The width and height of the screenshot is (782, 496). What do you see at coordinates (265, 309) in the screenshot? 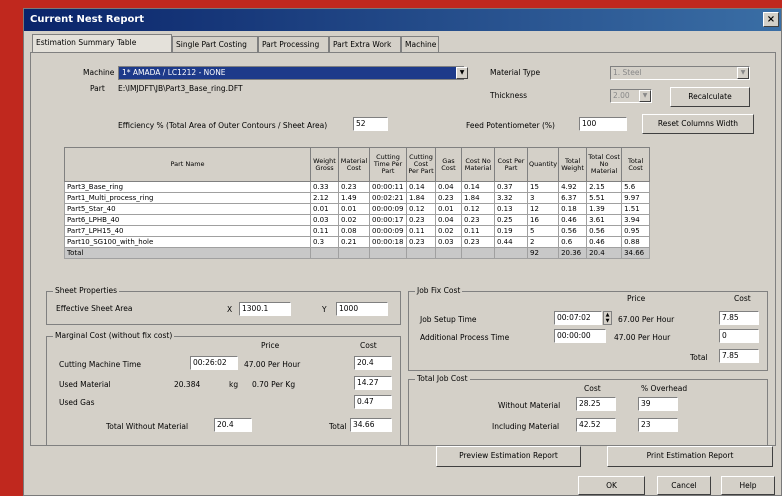
I see `sheet-x-field: 1300.1` at bounding box center [265, 309].